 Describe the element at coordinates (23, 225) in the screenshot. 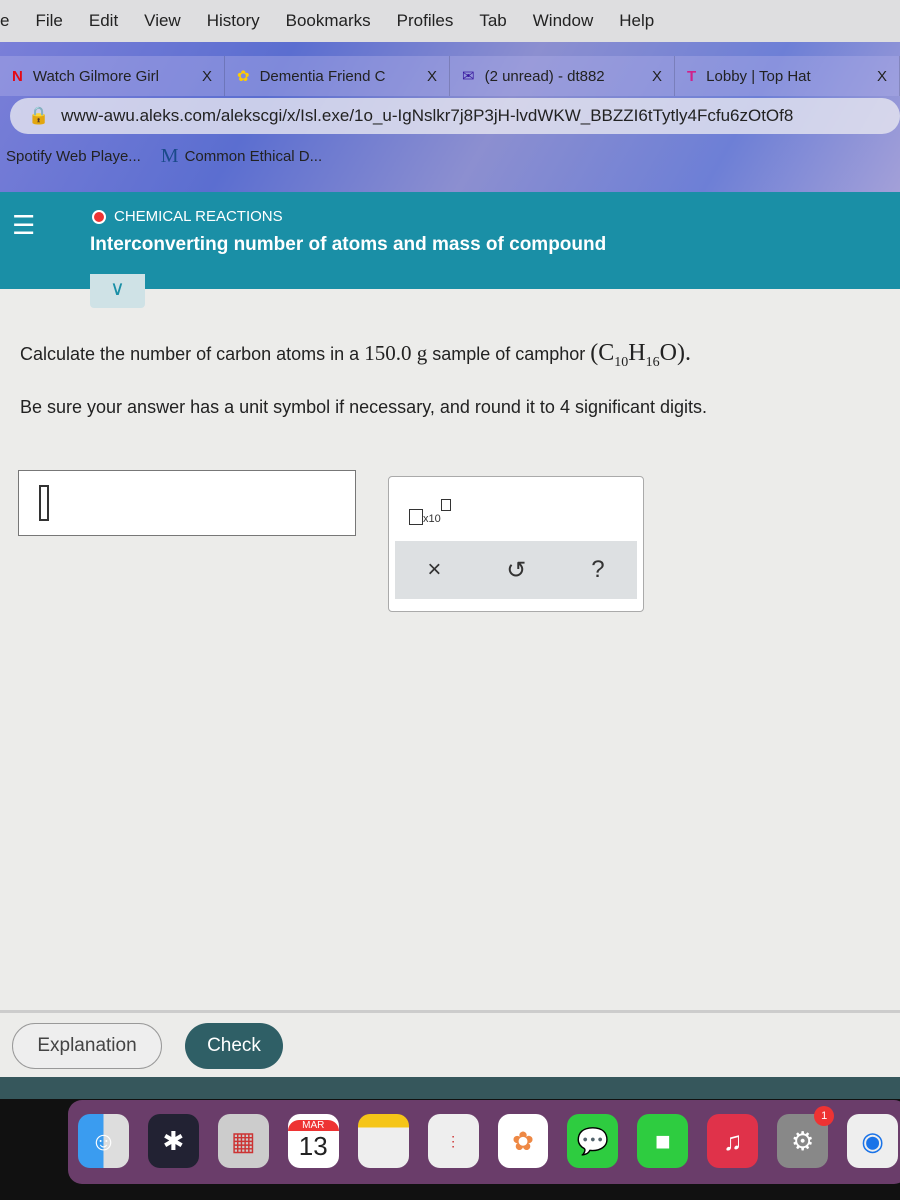

I see `menu-icon: ☰` at that location.